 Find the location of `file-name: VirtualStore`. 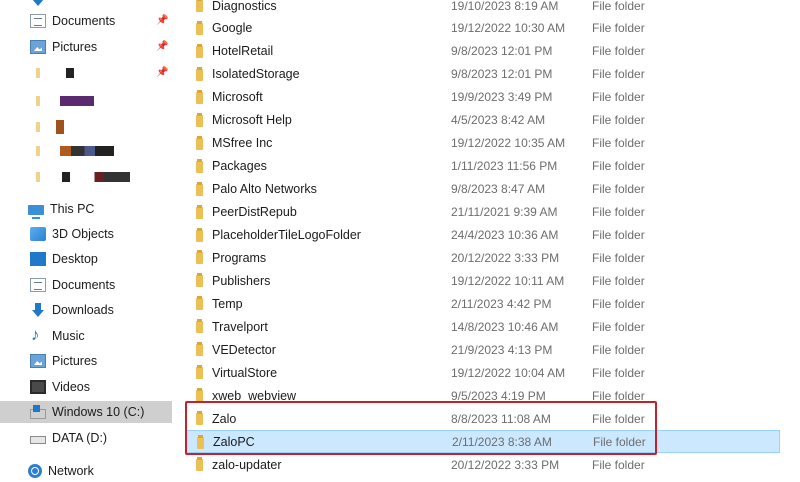

file-name: VirtualStore is located at coordinates (245, 372).